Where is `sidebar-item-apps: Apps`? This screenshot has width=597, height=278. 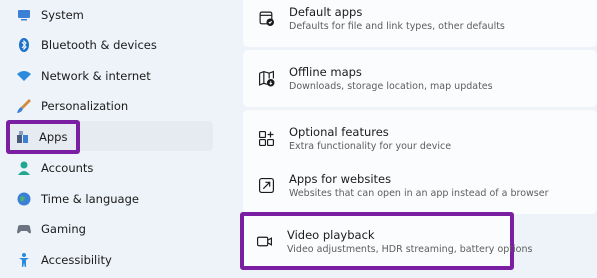 sidebar-item-apps: Apps is located at coordinates (43, 137).